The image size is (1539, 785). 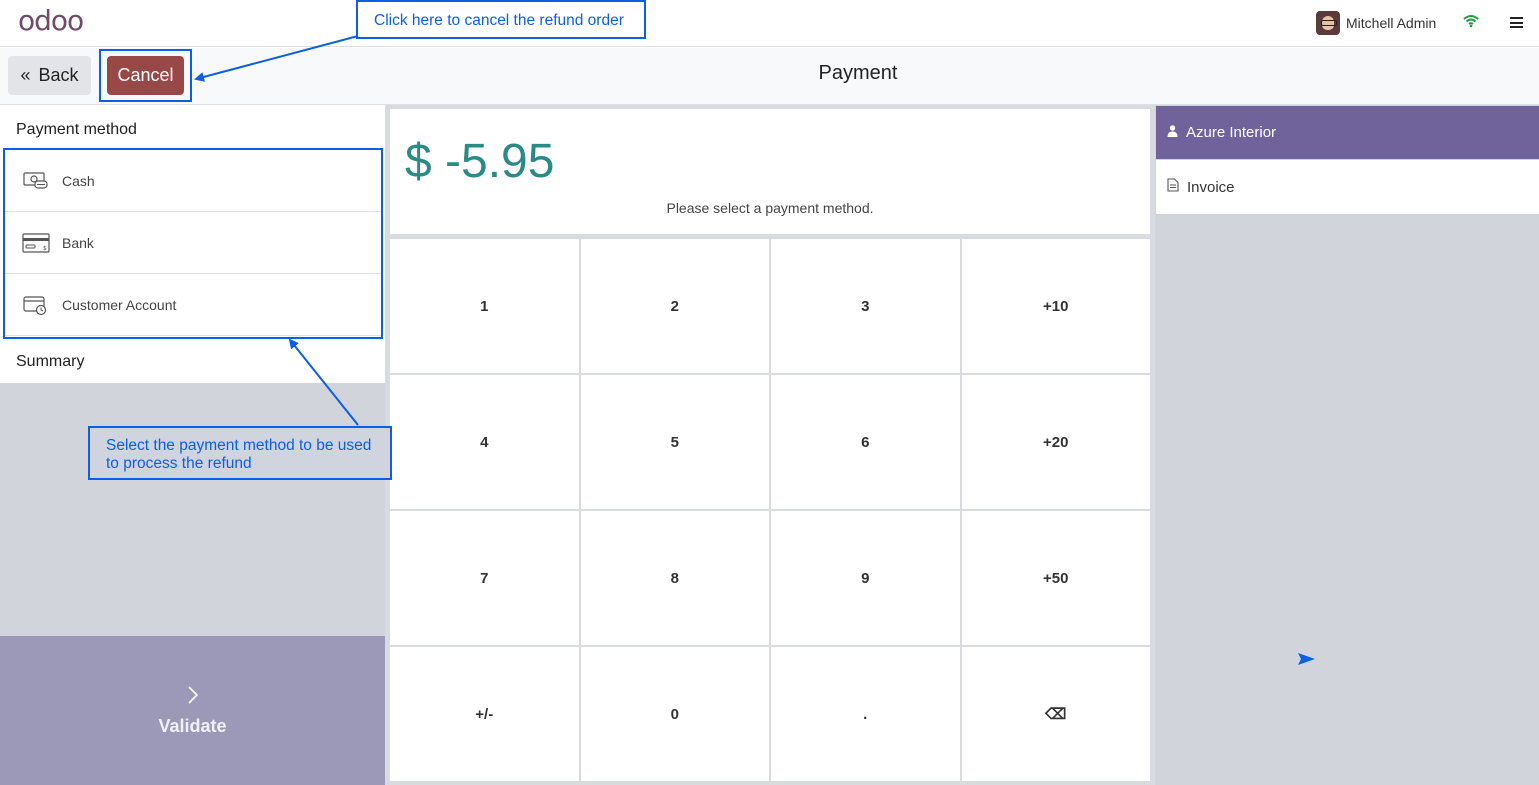 What do you see at coordinates (1172, 132) in the screenshot?
I see `user-icon` at bounding box center [1172, 132].